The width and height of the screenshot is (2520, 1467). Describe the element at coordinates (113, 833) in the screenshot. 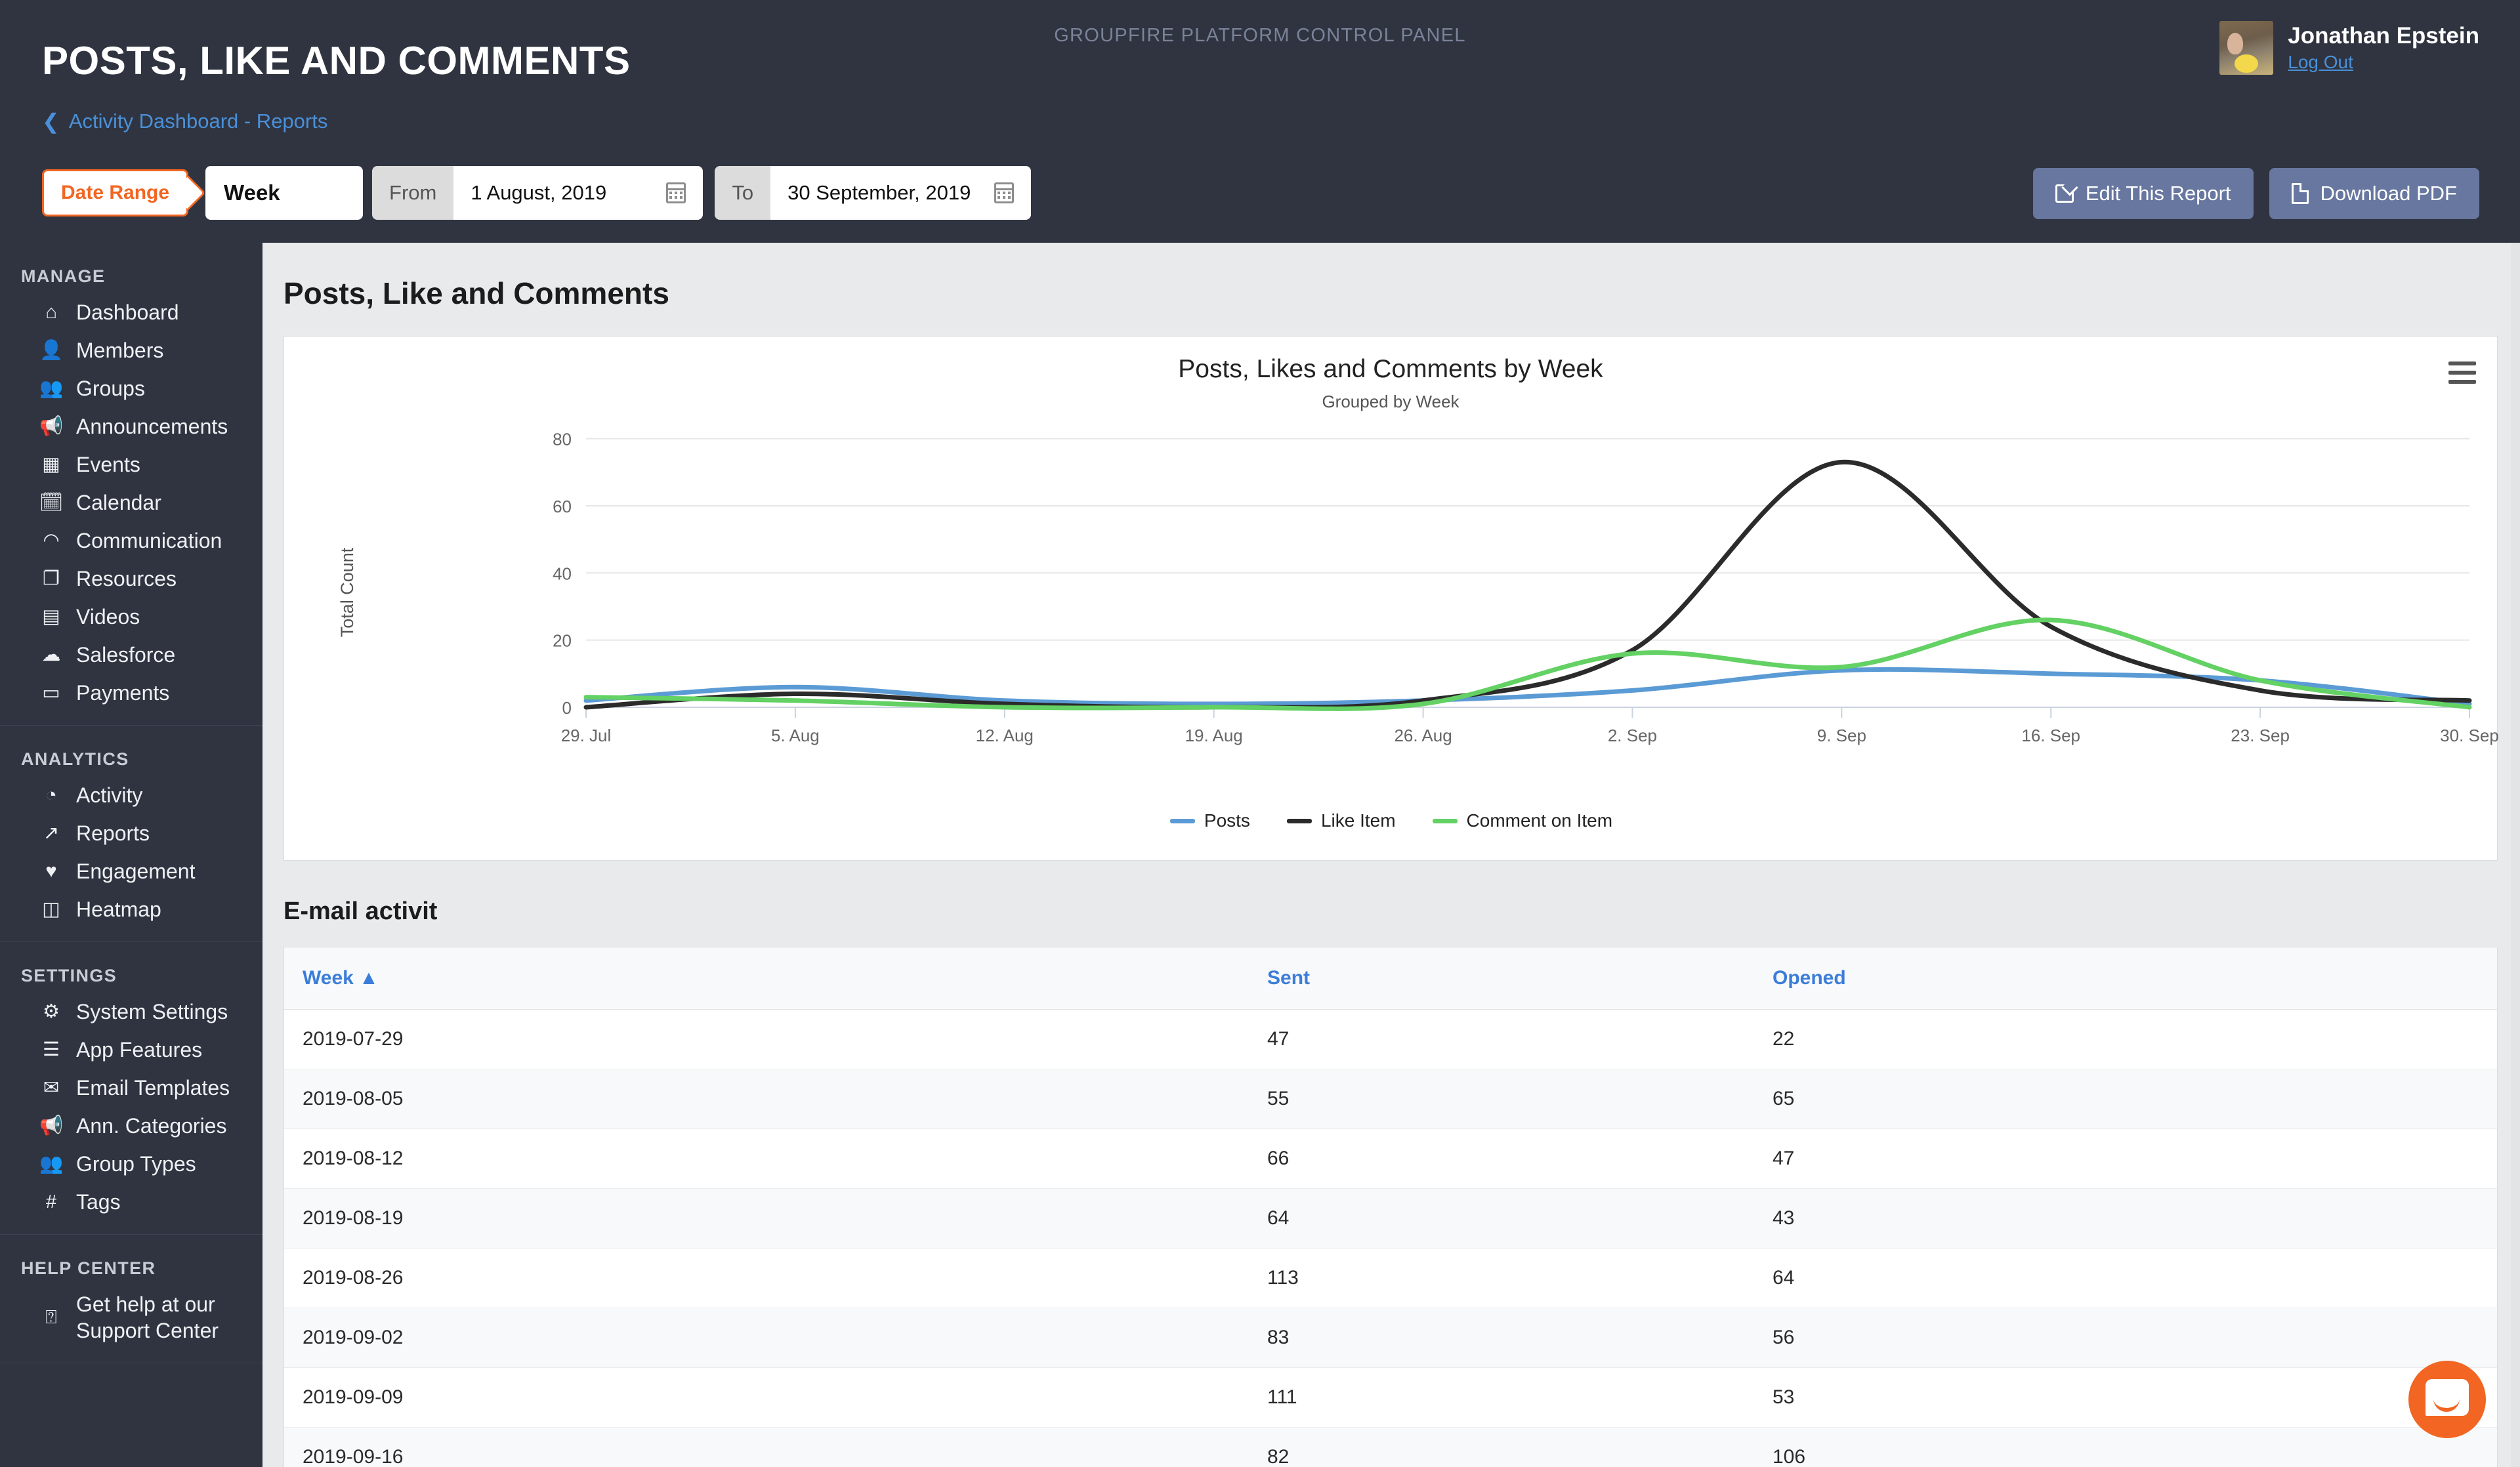

I see `sidebar-item-label: Reports` at that location.